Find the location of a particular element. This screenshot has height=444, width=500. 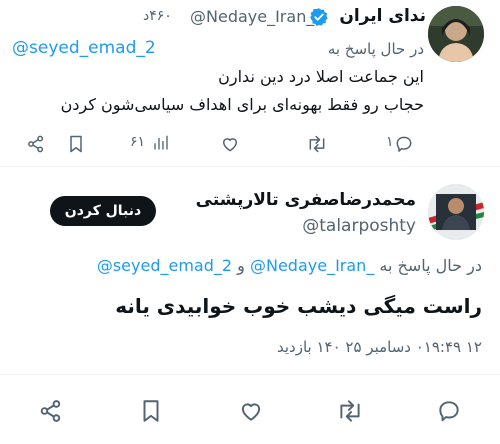

replying-to-mention: @Nedaye_Iran_ is located at coordinates (312, 265).